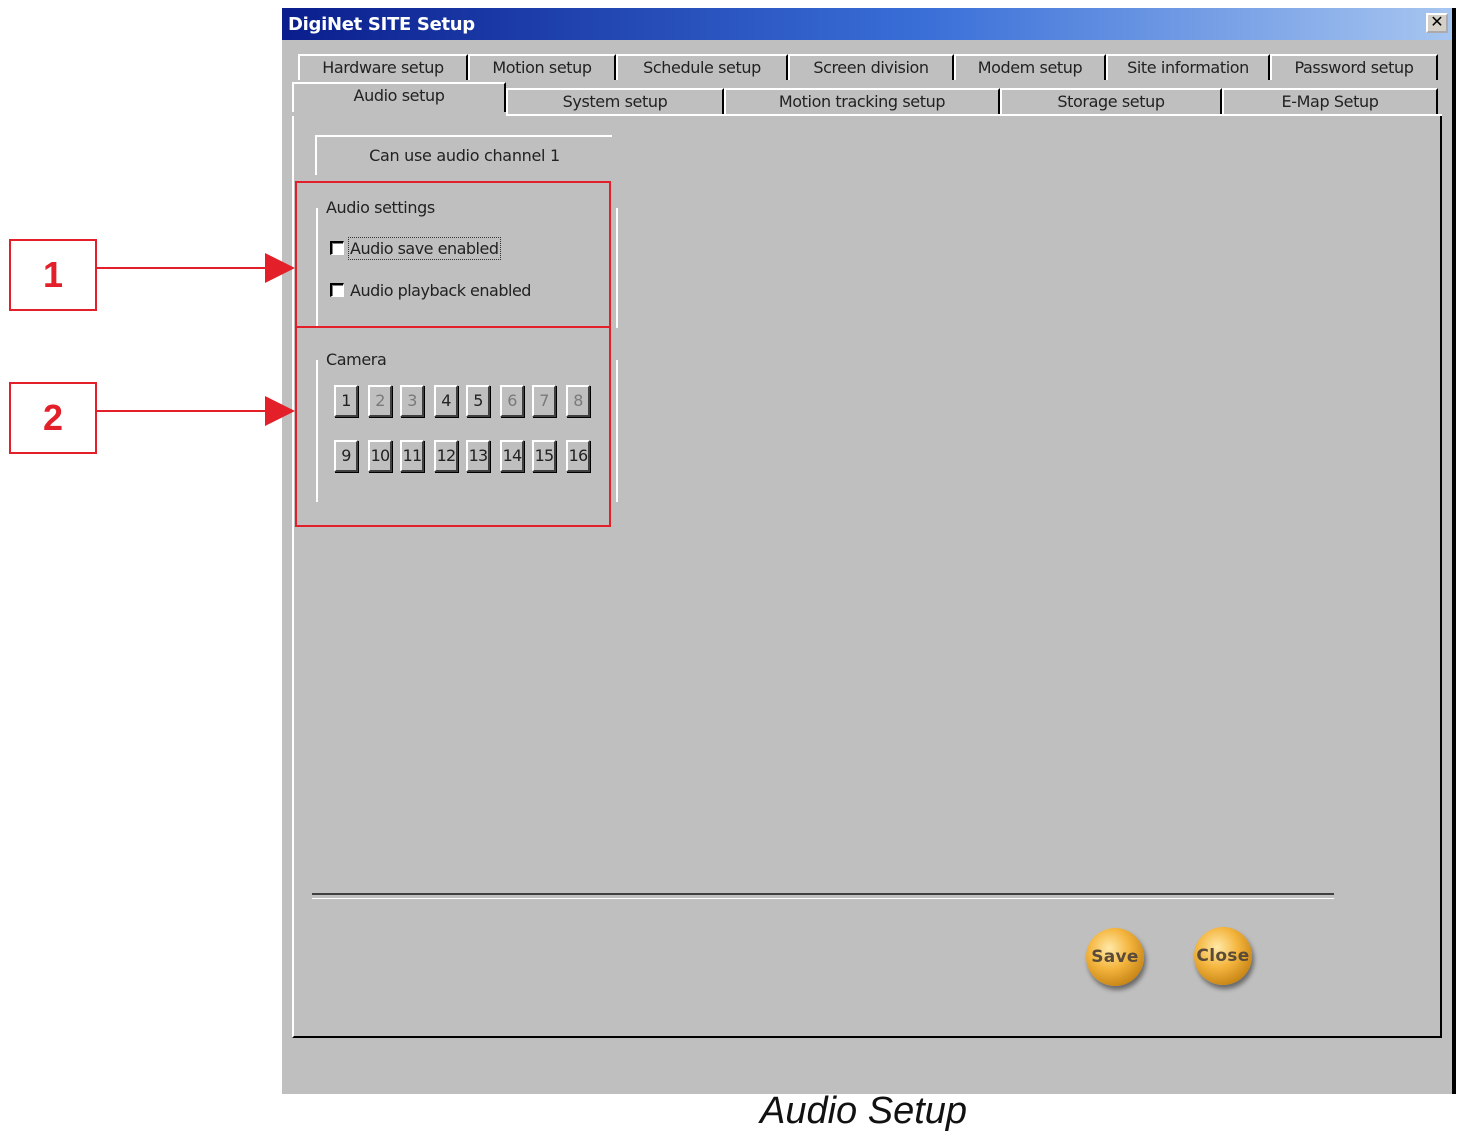  Describe the element at coordinates (383, 67) in the screenshot. I see `tab-hardware-setup: Hardware setup` at that location.